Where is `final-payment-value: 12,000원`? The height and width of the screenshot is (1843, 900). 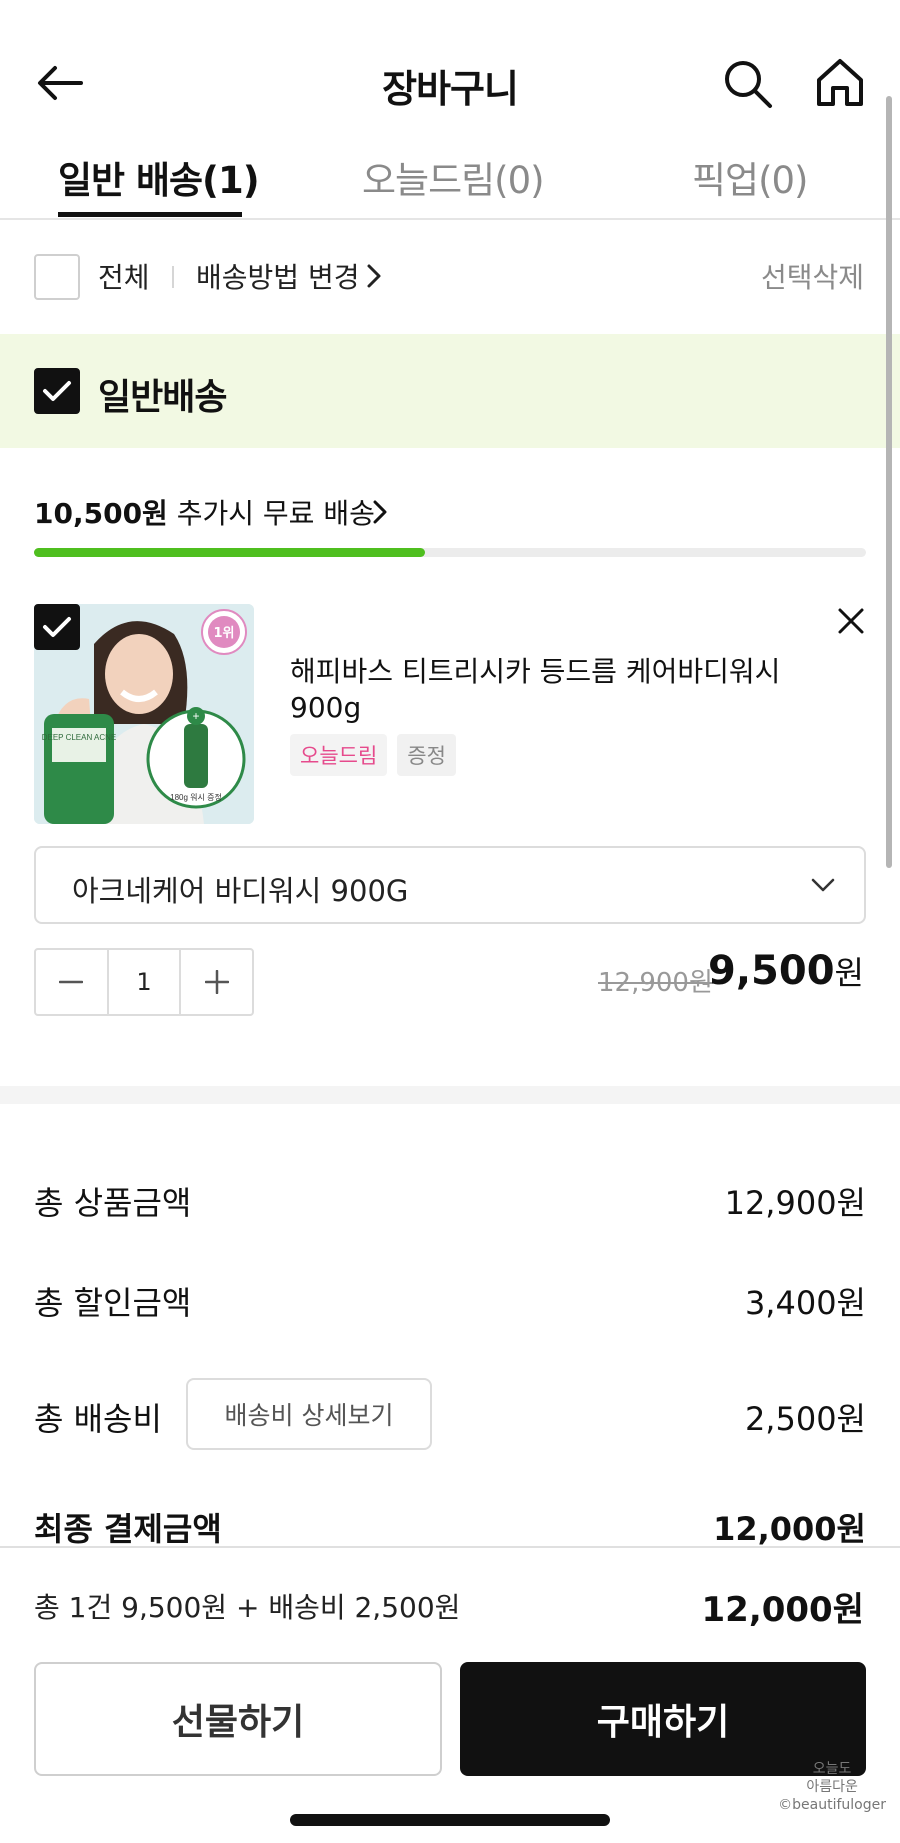
final-payment-value: 12,000원 is located at coordinates (789, 1529).